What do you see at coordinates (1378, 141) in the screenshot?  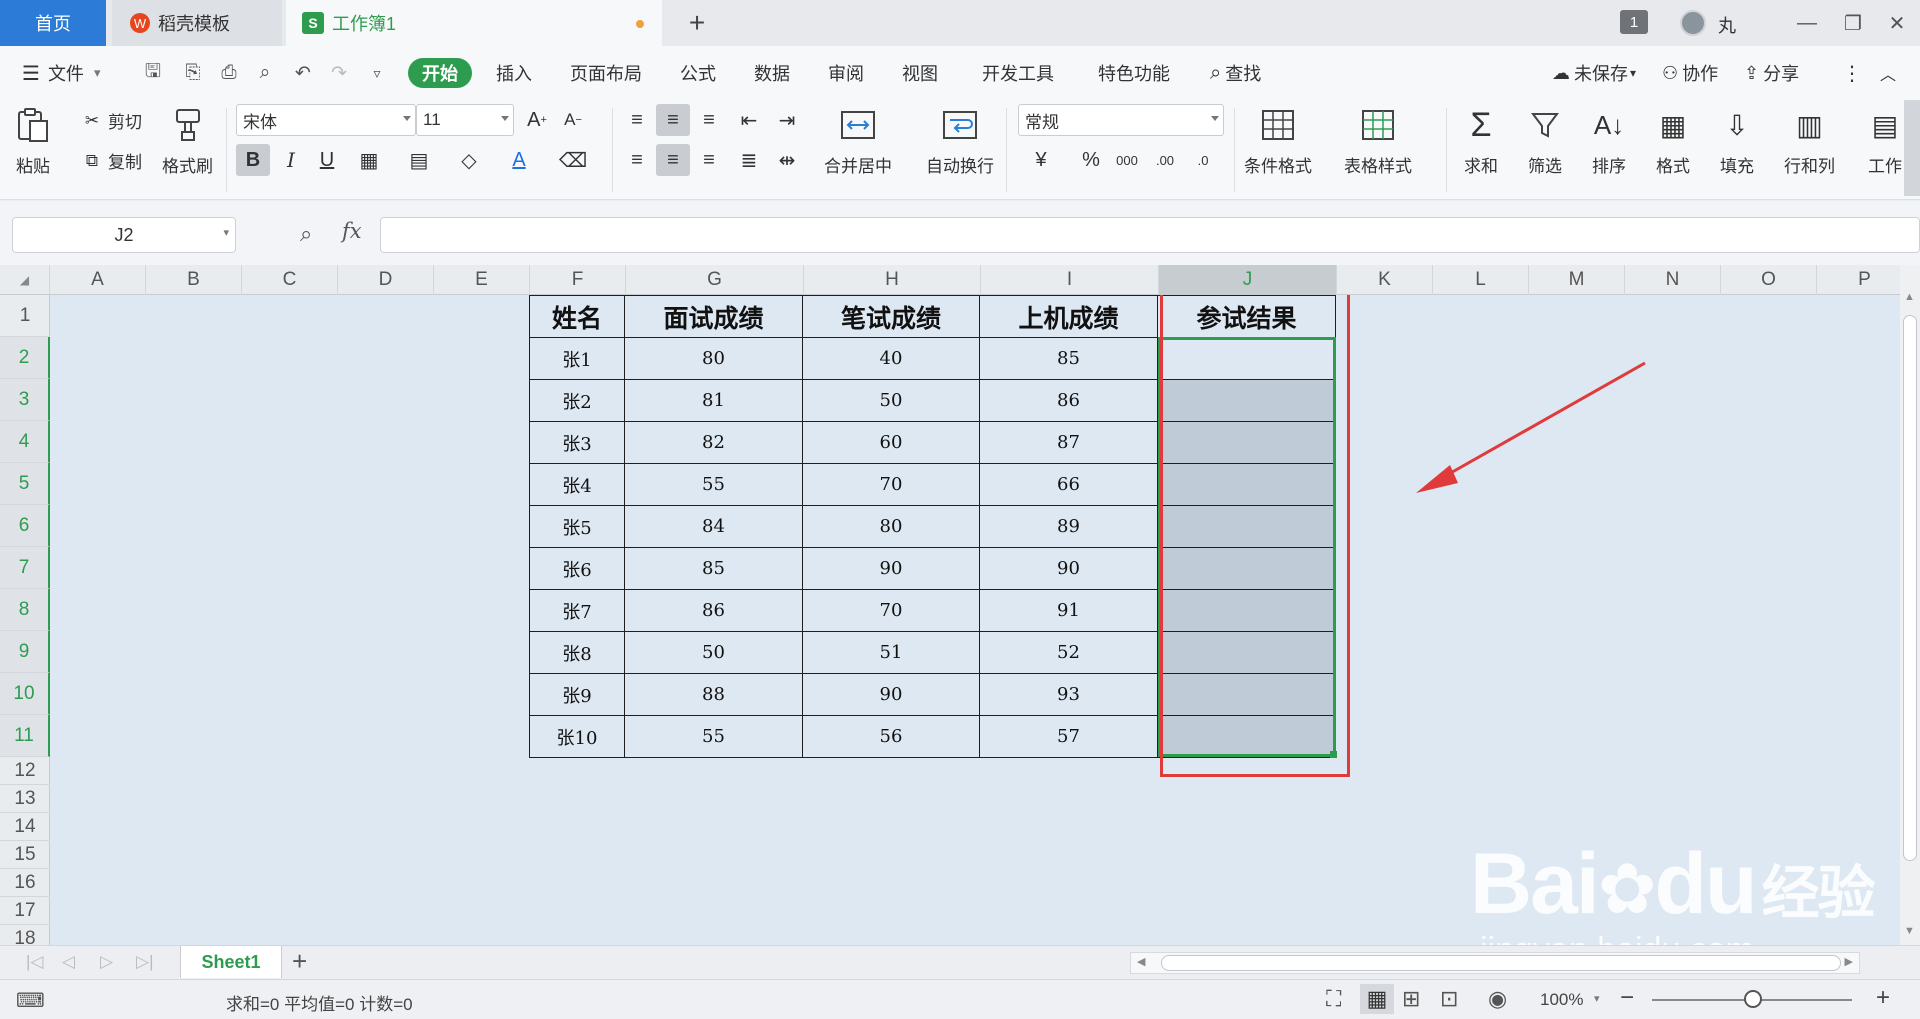 I see `table-style-button: 表格样式` at bounding box center [1378, 141].